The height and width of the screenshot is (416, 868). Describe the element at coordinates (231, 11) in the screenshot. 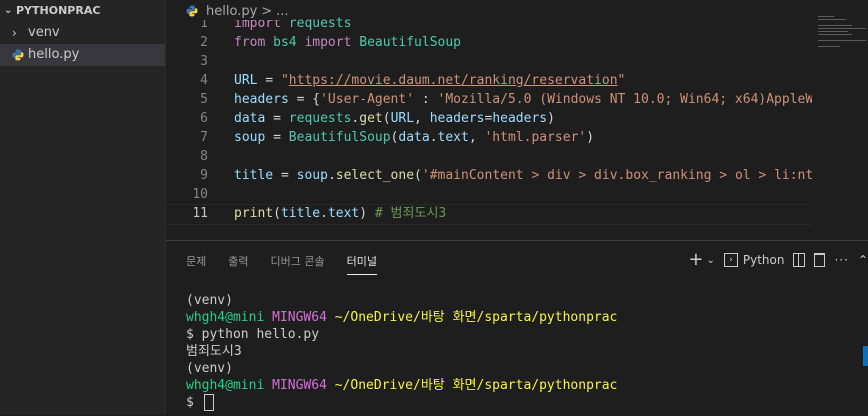

I see `breadcrumb-file: hello.py` at that location.